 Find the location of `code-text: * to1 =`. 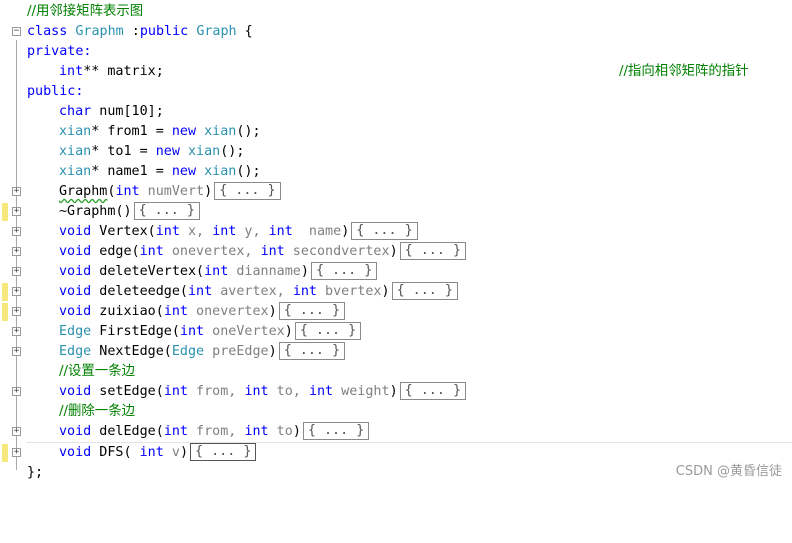

code-text: * to1 = is located at coordinates (123, 151).